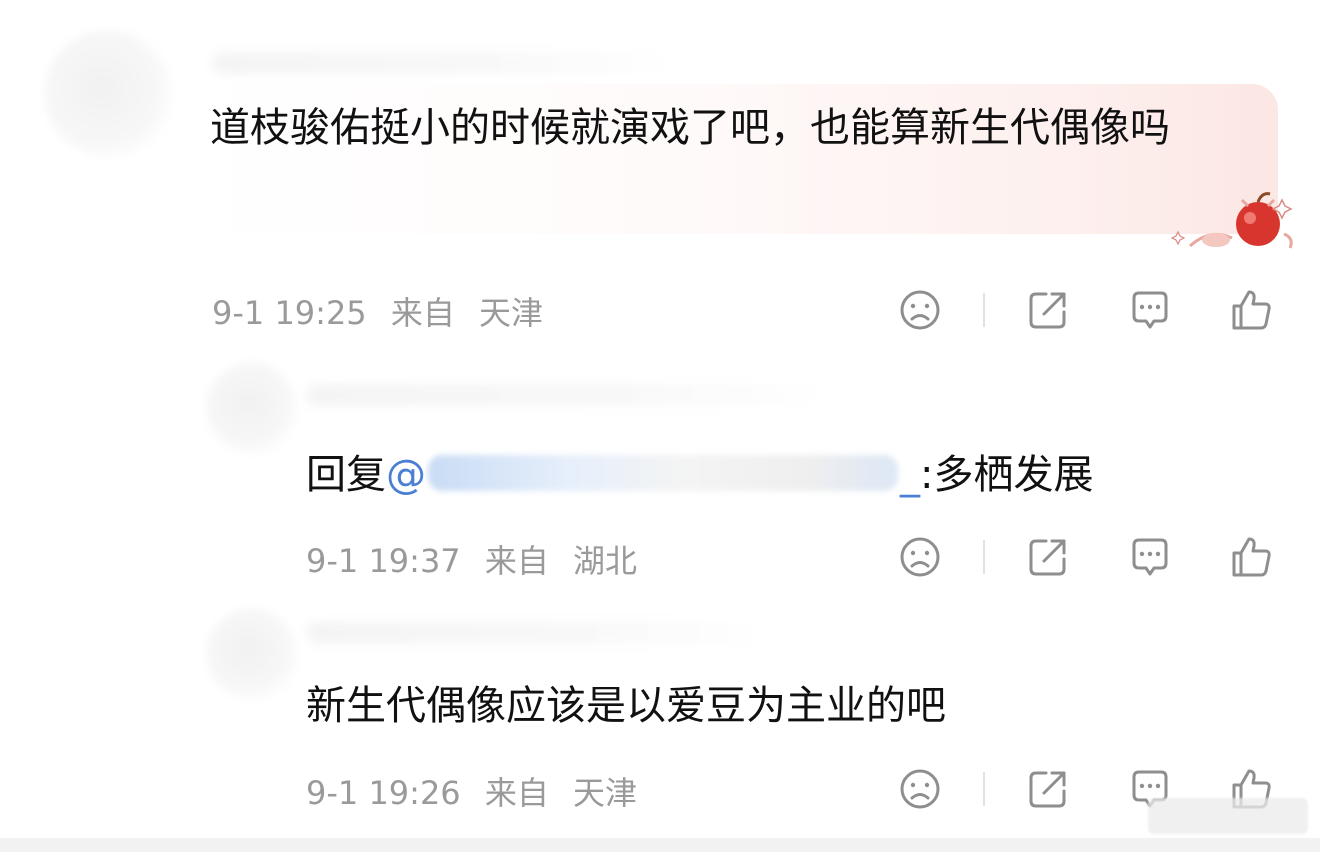  Describe the element at coordinates (422, 313) in the screenshot. I see `comment-from-label: 来自` at that location.